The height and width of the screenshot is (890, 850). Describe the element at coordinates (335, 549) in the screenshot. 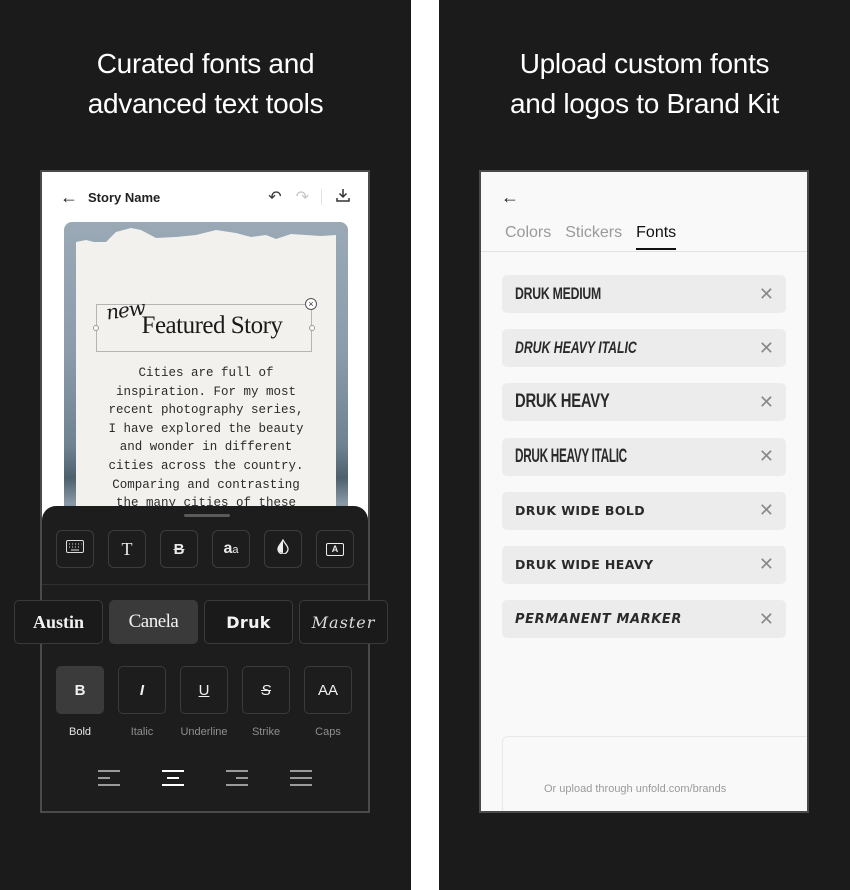

I see `text-background-button: A` at that location.